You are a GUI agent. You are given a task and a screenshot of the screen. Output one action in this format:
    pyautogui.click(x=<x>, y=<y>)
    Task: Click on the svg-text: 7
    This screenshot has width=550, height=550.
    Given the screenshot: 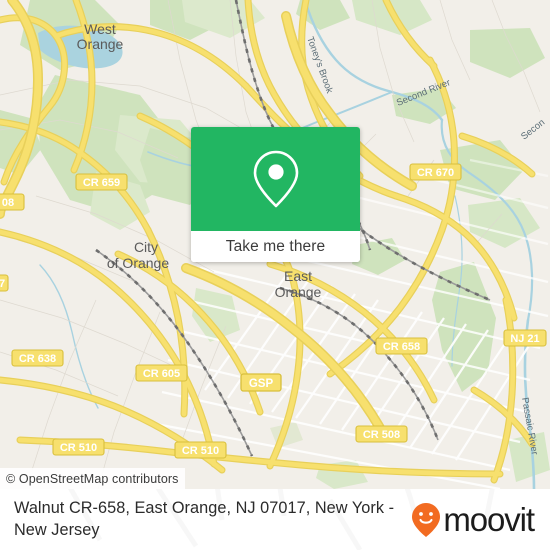 What is the action you would take?
    pyautogui.click(x=2, y=284)
    